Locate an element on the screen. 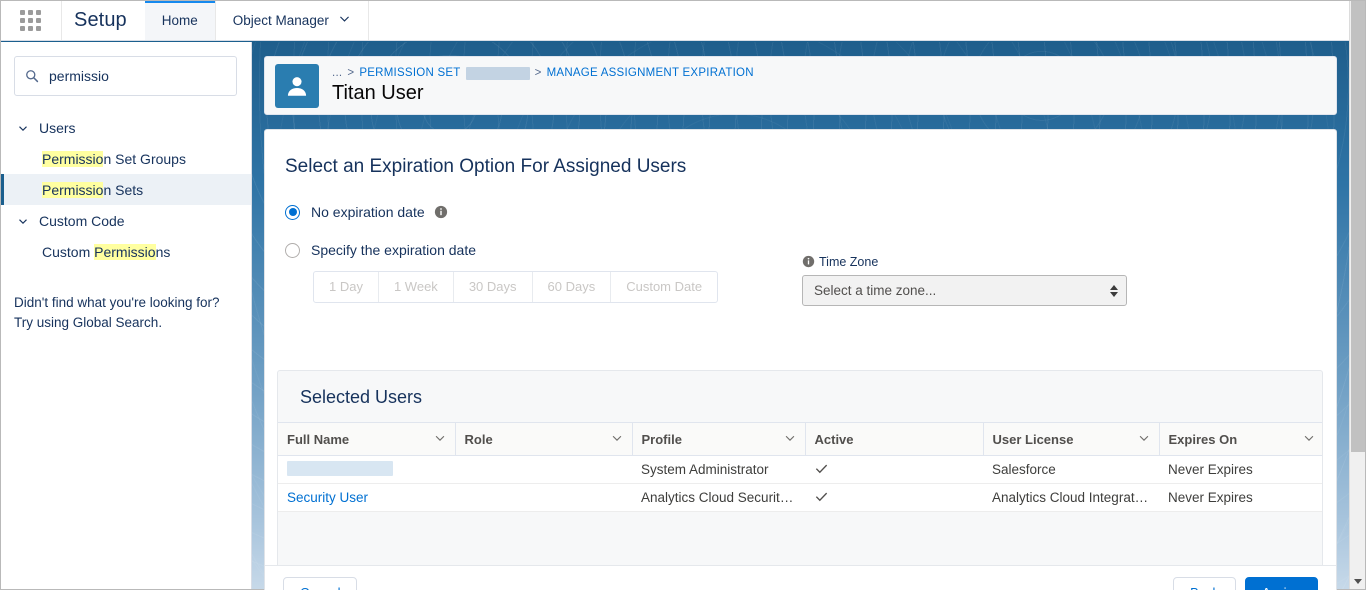 The height and width of the screenshot is (590, 1366). scroll-down-button is located at coordinates (1358, 581).